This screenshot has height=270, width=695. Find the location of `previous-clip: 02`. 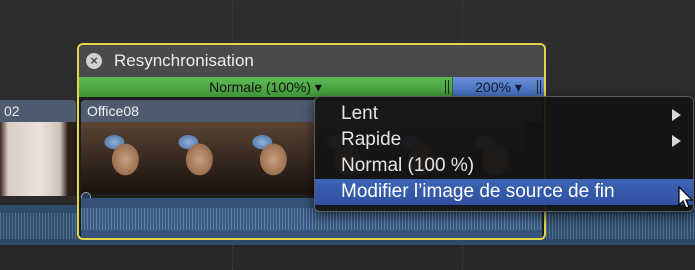

previous-clip: 02 is located at coordinates (38, 172).